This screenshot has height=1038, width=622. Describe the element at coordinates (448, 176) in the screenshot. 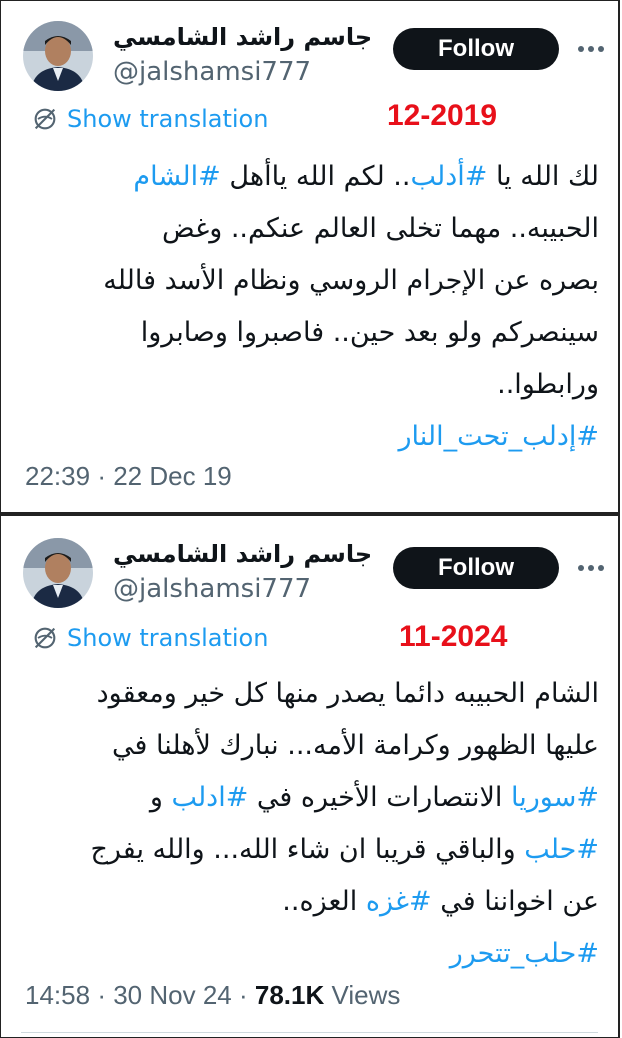

I see `hashtag-link: #أدلب` at that location.